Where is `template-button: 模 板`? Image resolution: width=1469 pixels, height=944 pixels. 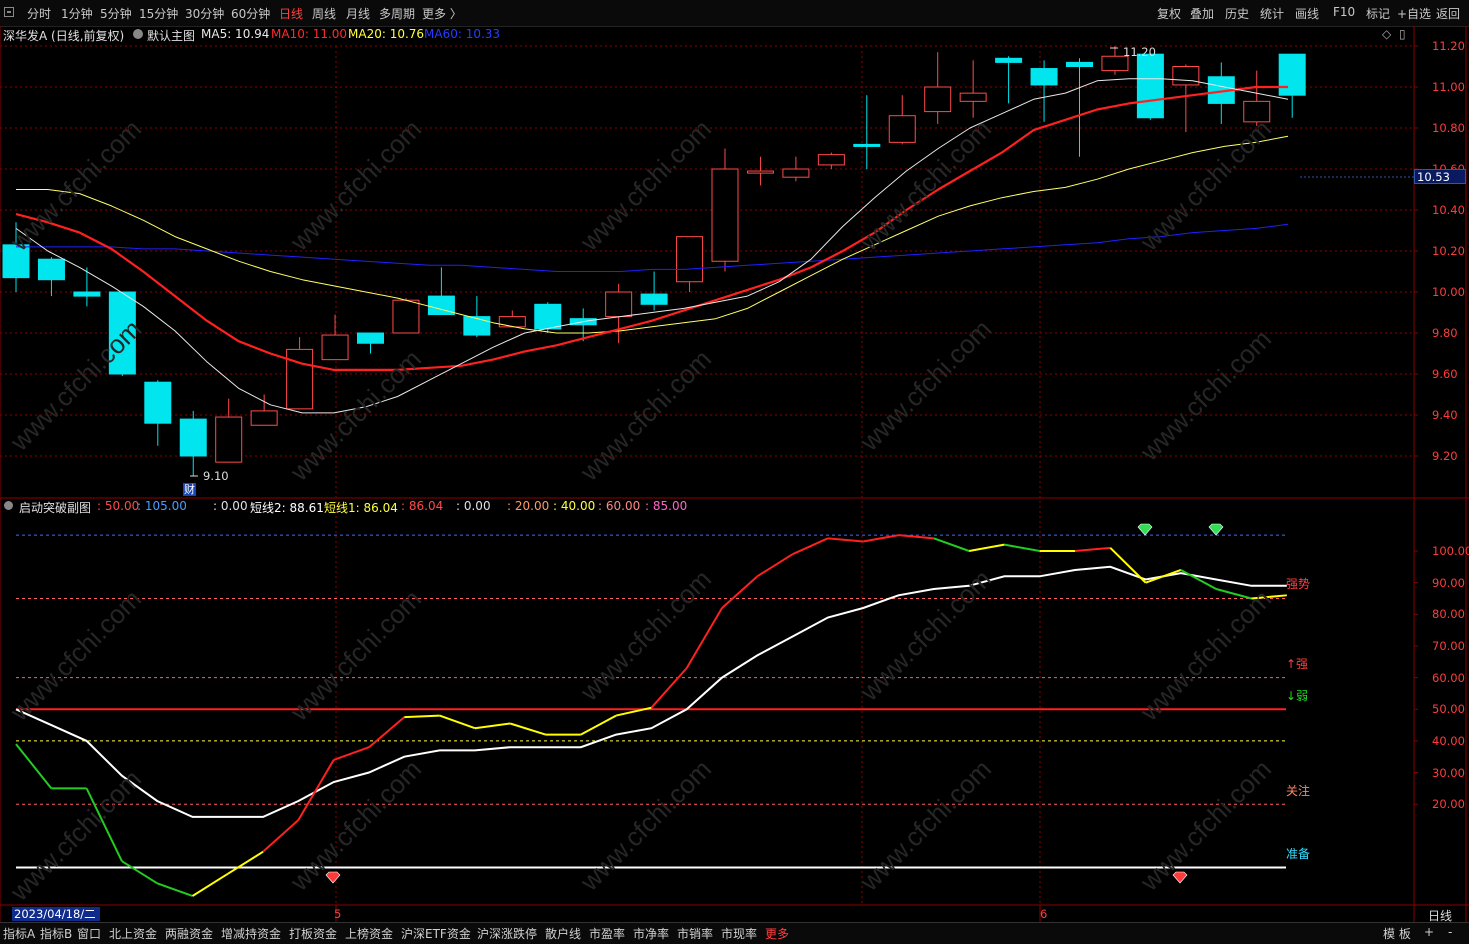
template-button: 模 板 is located at coordinates (1397, 933).